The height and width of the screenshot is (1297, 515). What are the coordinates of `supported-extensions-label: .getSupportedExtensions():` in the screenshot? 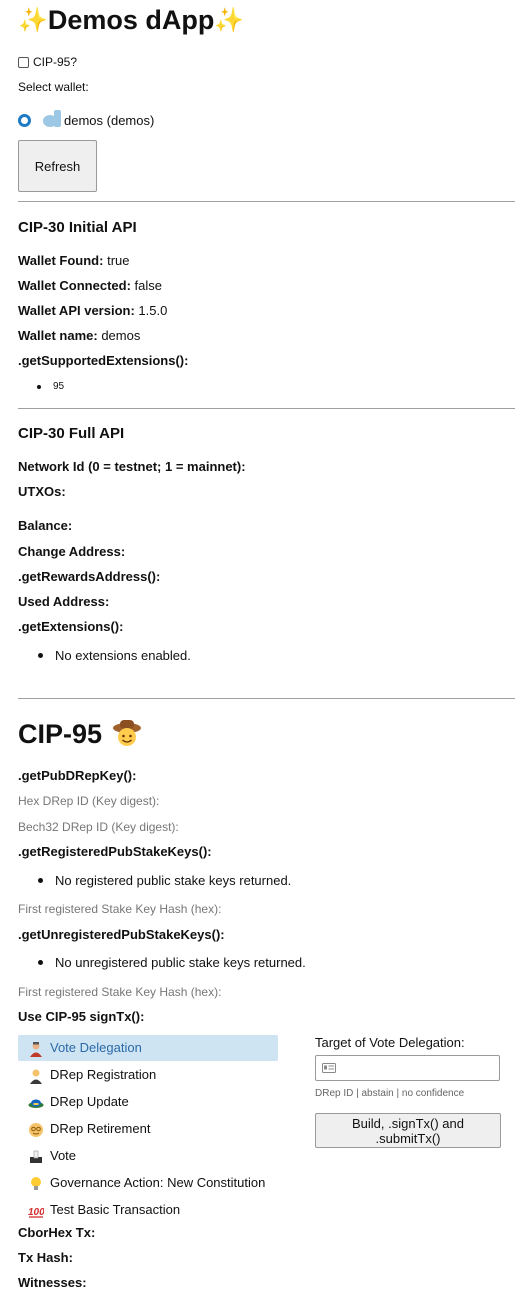 It's located at (103, 360).